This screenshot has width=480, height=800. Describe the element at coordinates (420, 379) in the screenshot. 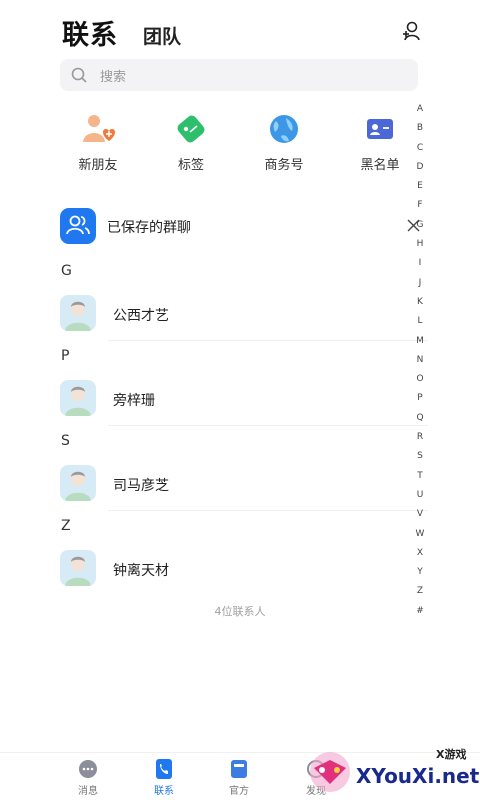

I see `index-letter: O` at that location.